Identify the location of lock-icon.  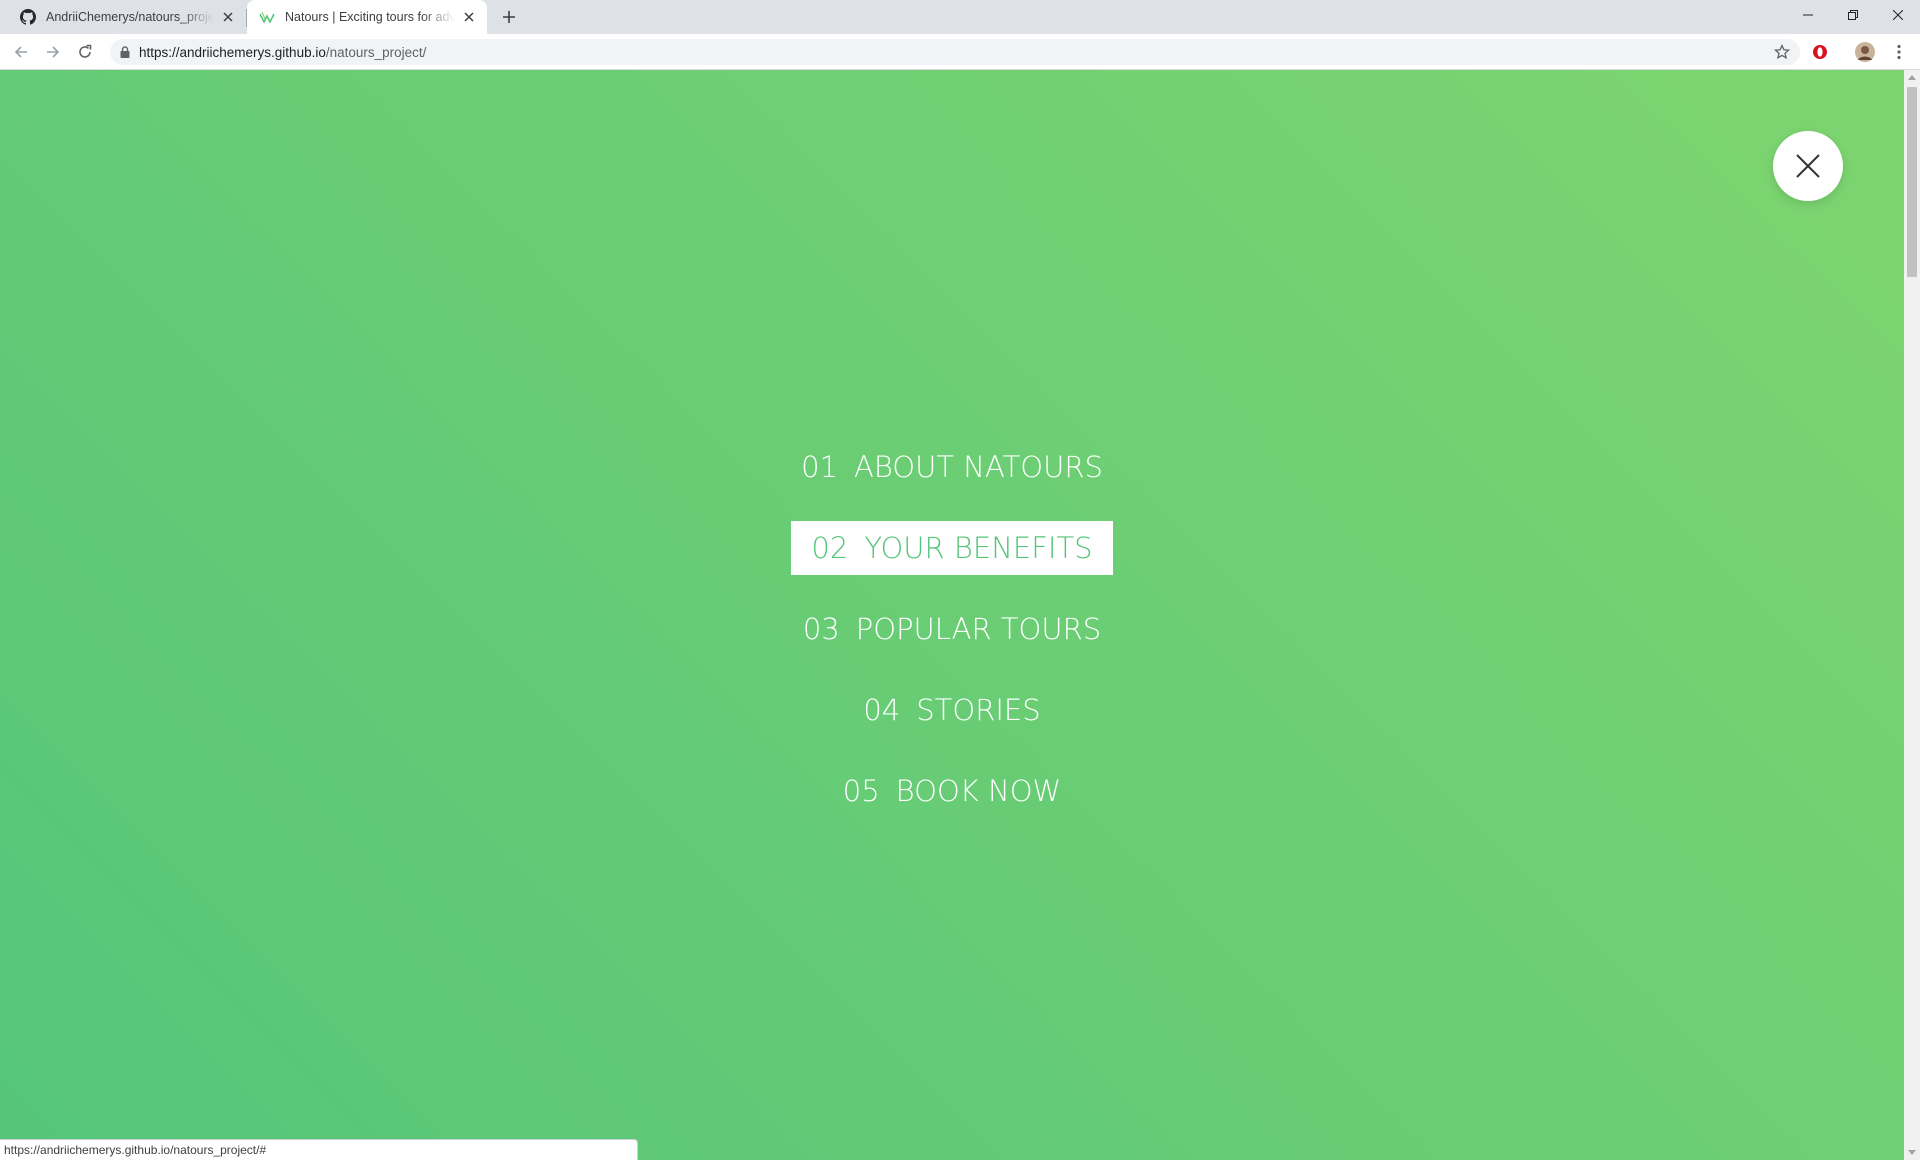
(125, 52).